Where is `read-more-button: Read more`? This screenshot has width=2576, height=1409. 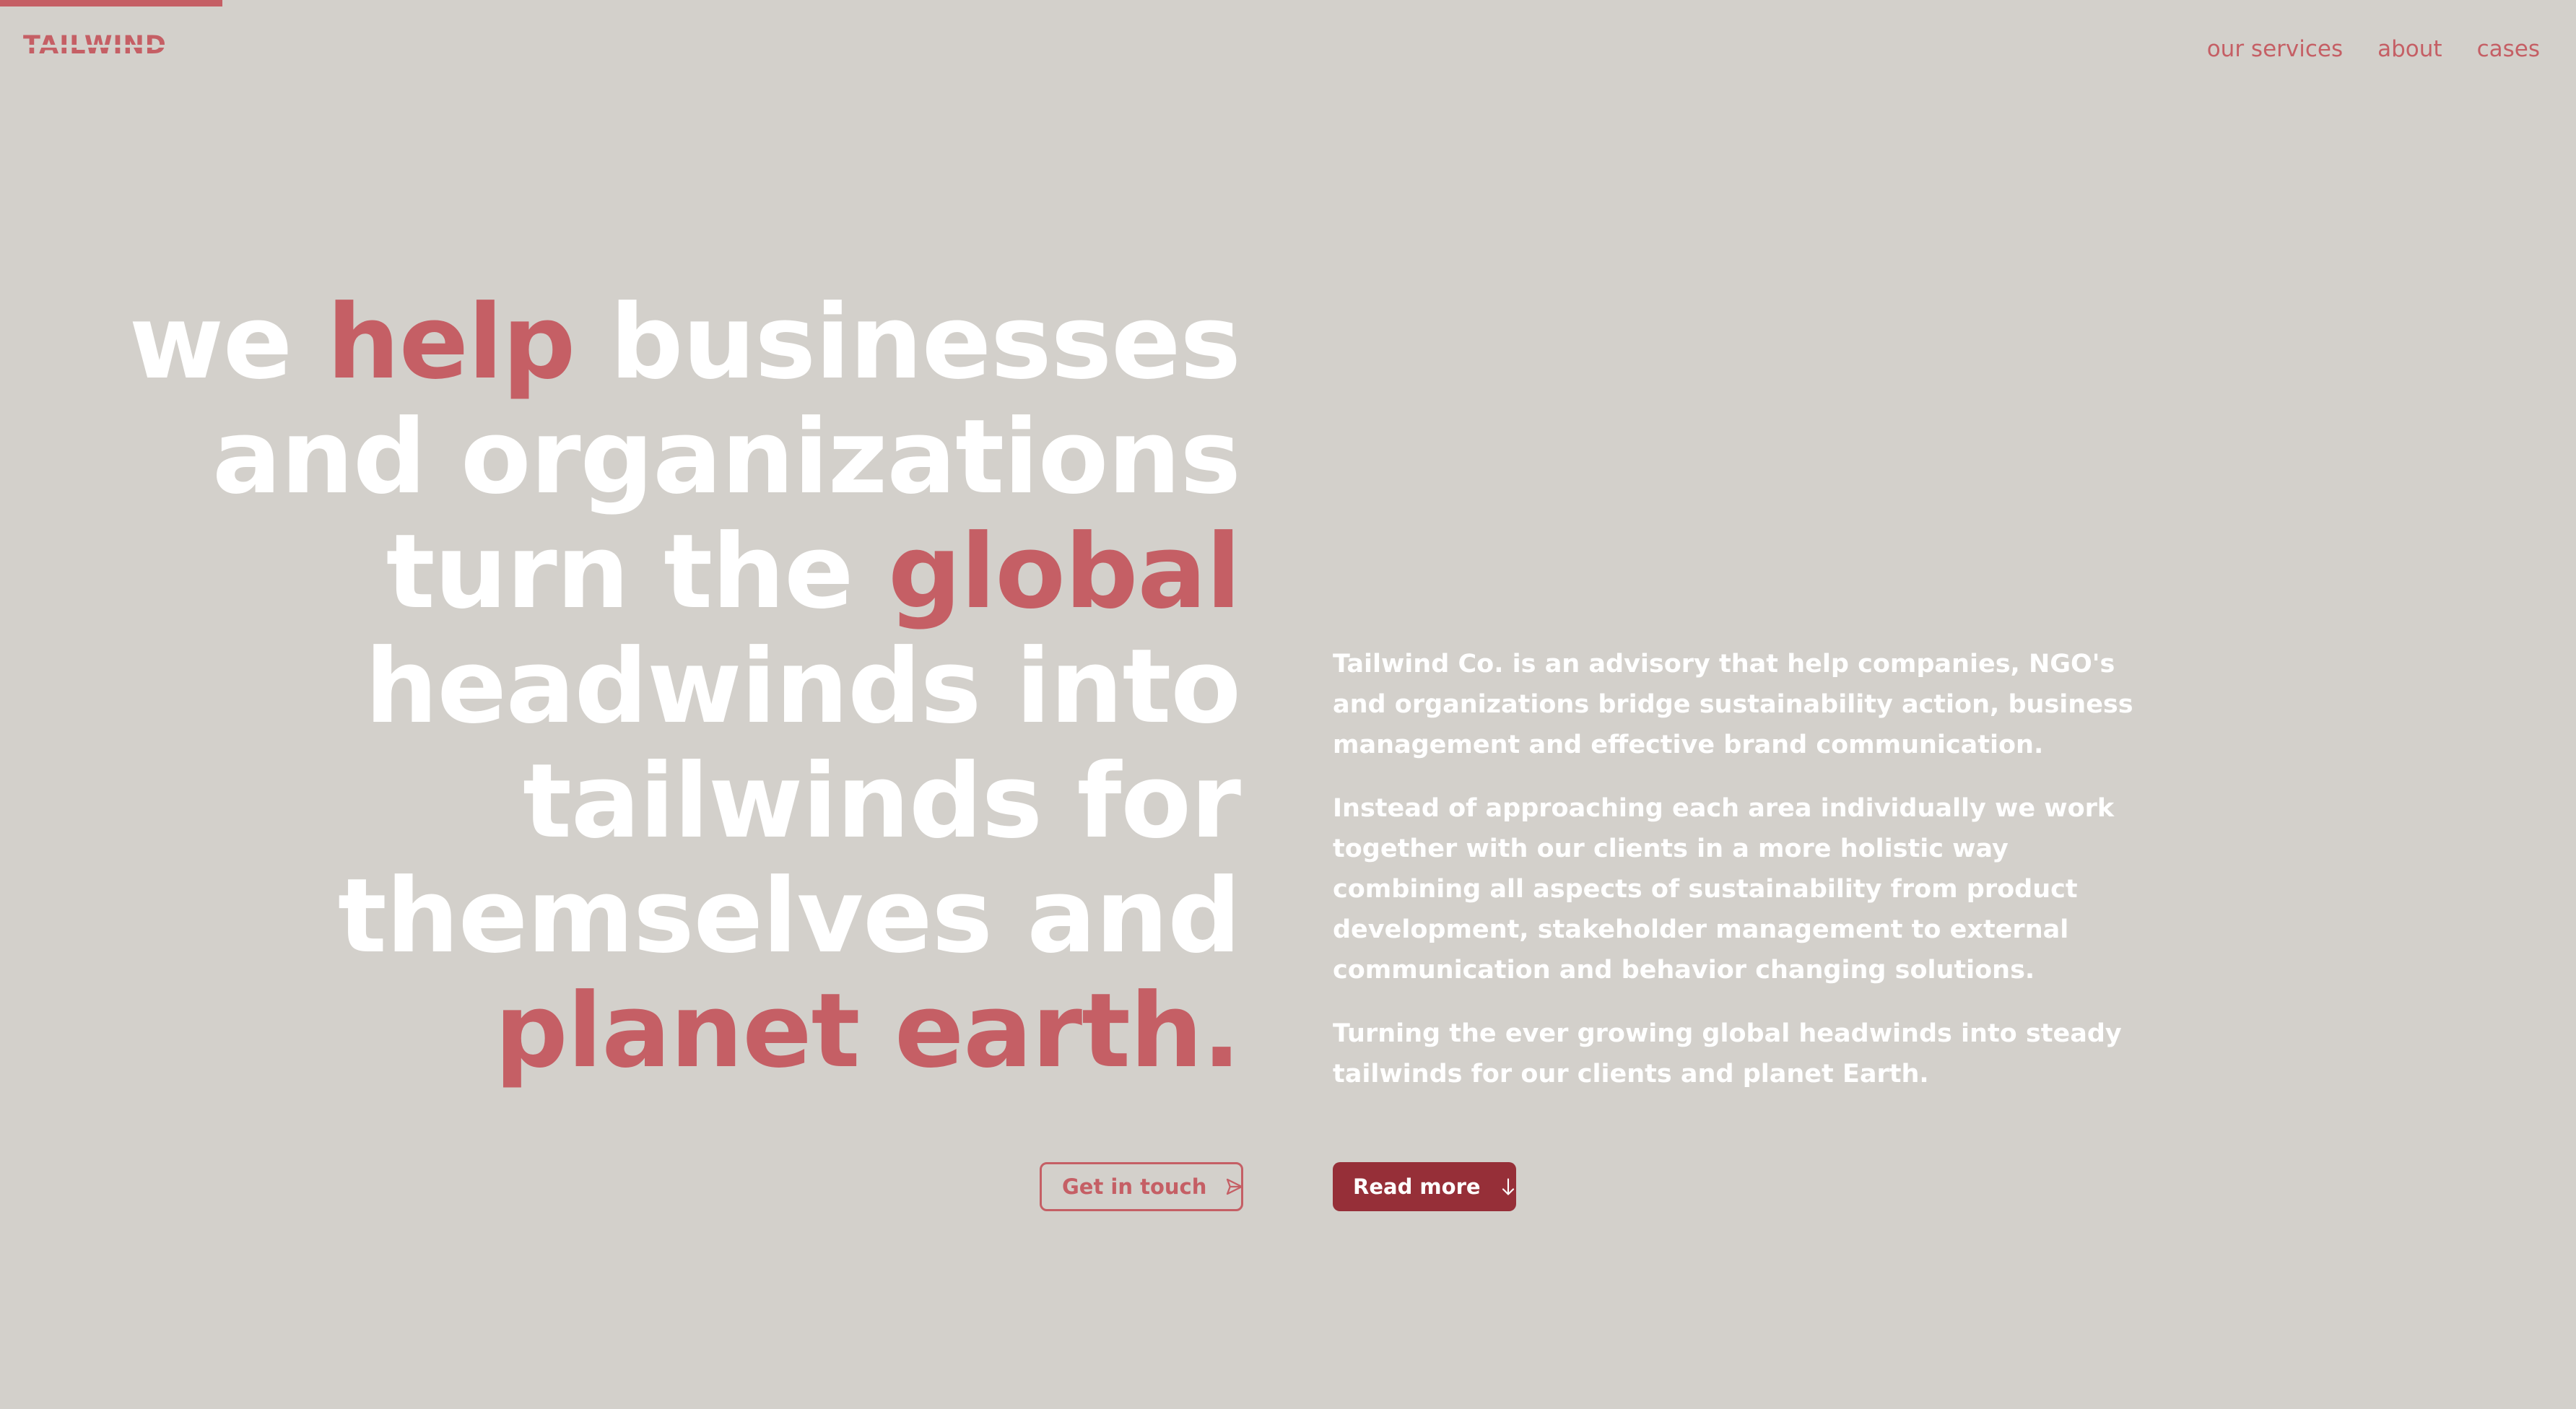
read-more-button: Read more is located at coordinates (1424, 1186).